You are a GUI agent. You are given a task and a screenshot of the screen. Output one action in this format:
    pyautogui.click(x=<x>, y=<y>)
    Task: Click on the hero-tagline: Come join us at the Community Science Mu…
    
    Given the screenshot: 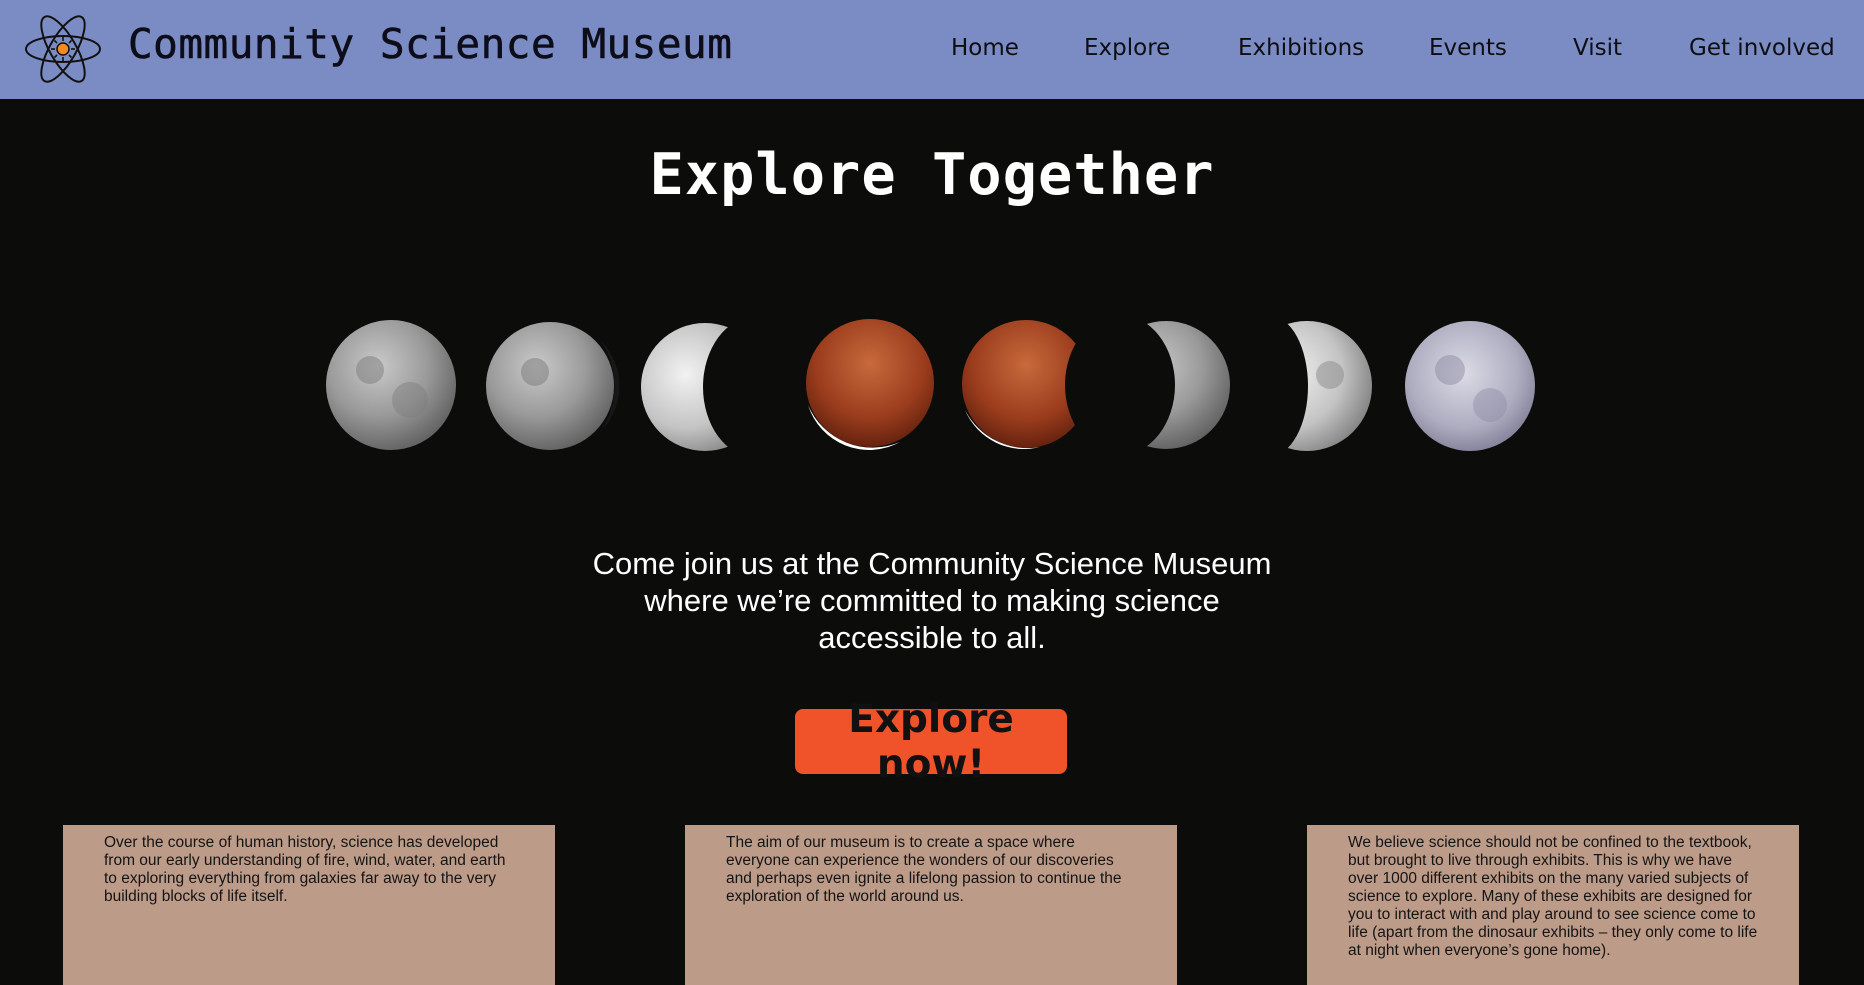 What is the action you would take?
    pyautogui.click(x=932, y=600)
    